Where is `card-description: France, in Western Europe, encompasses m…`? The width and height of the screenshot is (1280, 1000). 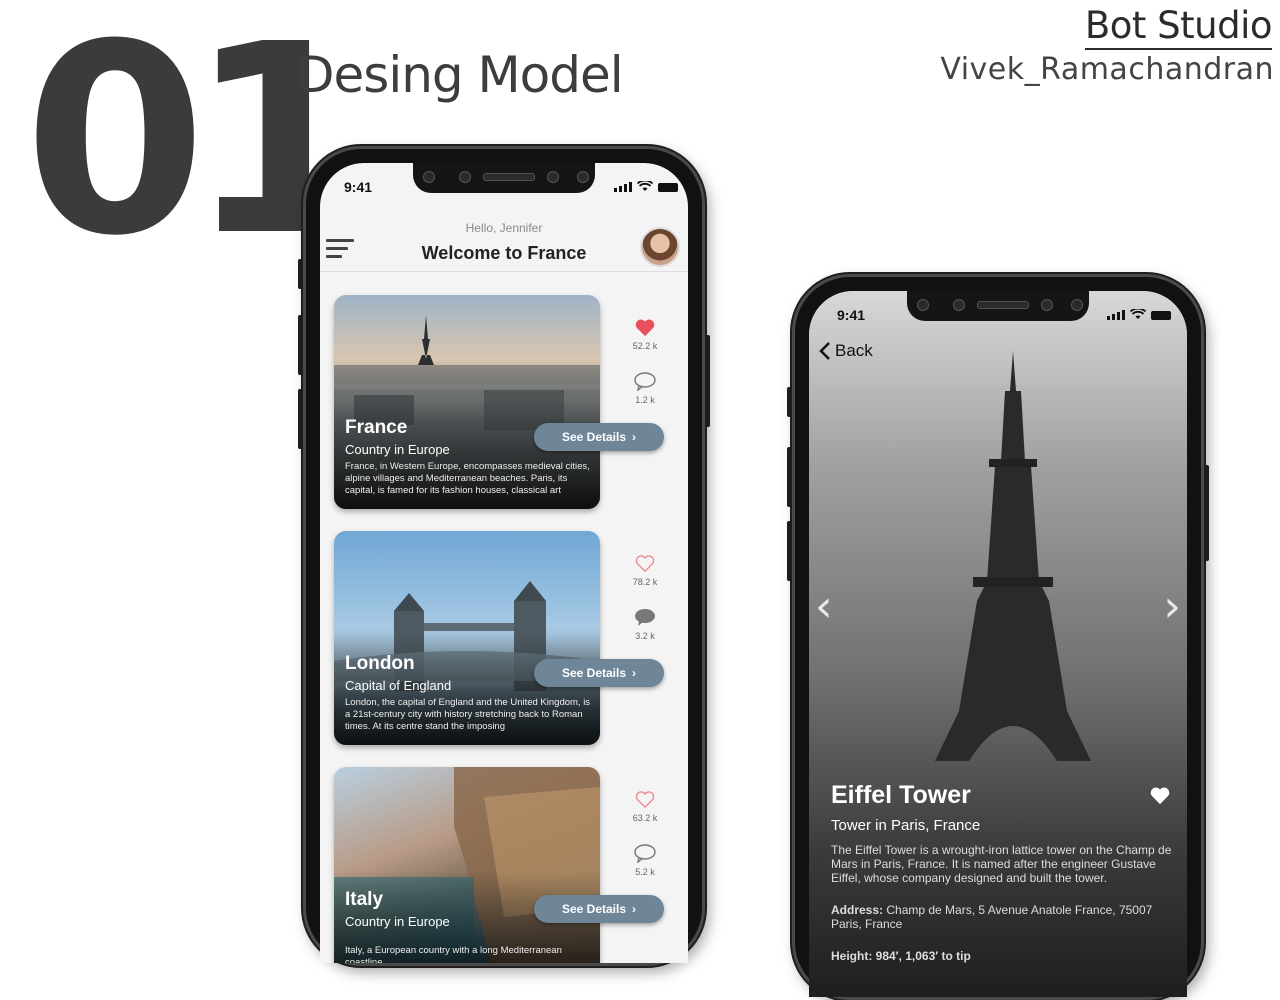
card-description: France, in Western Europe, encompasses m… is located at coordinates (467, 478).